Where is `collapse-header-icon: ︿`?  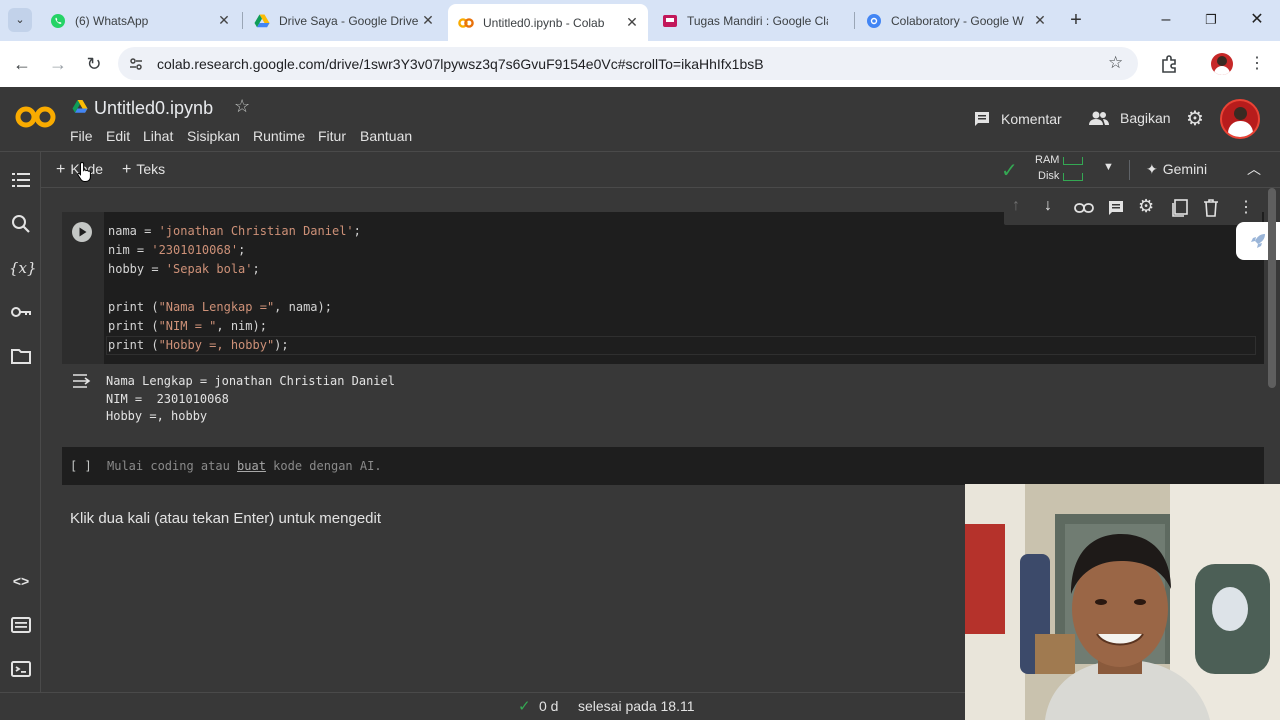
collapse-header-icon: ︿ is located at coordinates (1254, 169).